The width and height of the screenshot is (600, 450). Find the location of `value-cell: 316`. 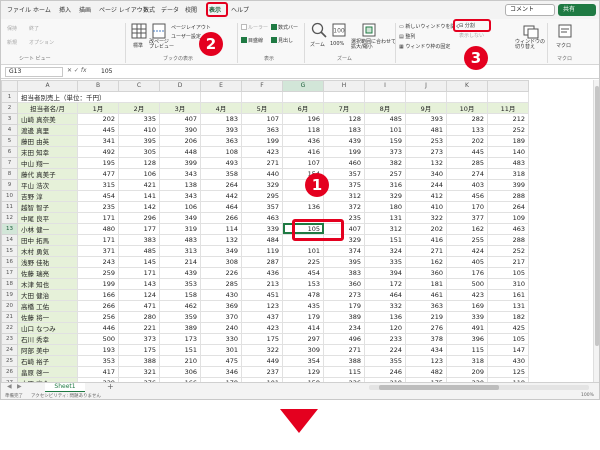

value-cell: 316 is located at coordinates (385, 184).